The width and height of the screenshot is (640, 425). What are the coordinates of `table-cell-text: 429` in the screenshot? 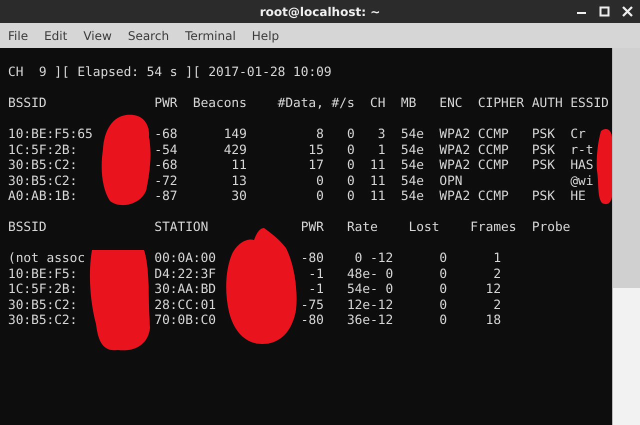 It's located at (234, 150).